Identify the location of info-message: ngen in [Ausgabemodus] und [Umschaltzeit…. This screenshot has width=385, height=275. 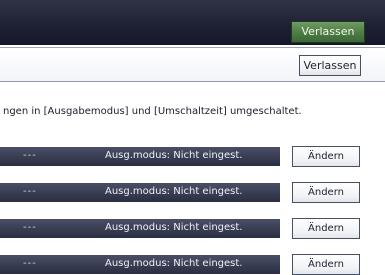
(152, 111).